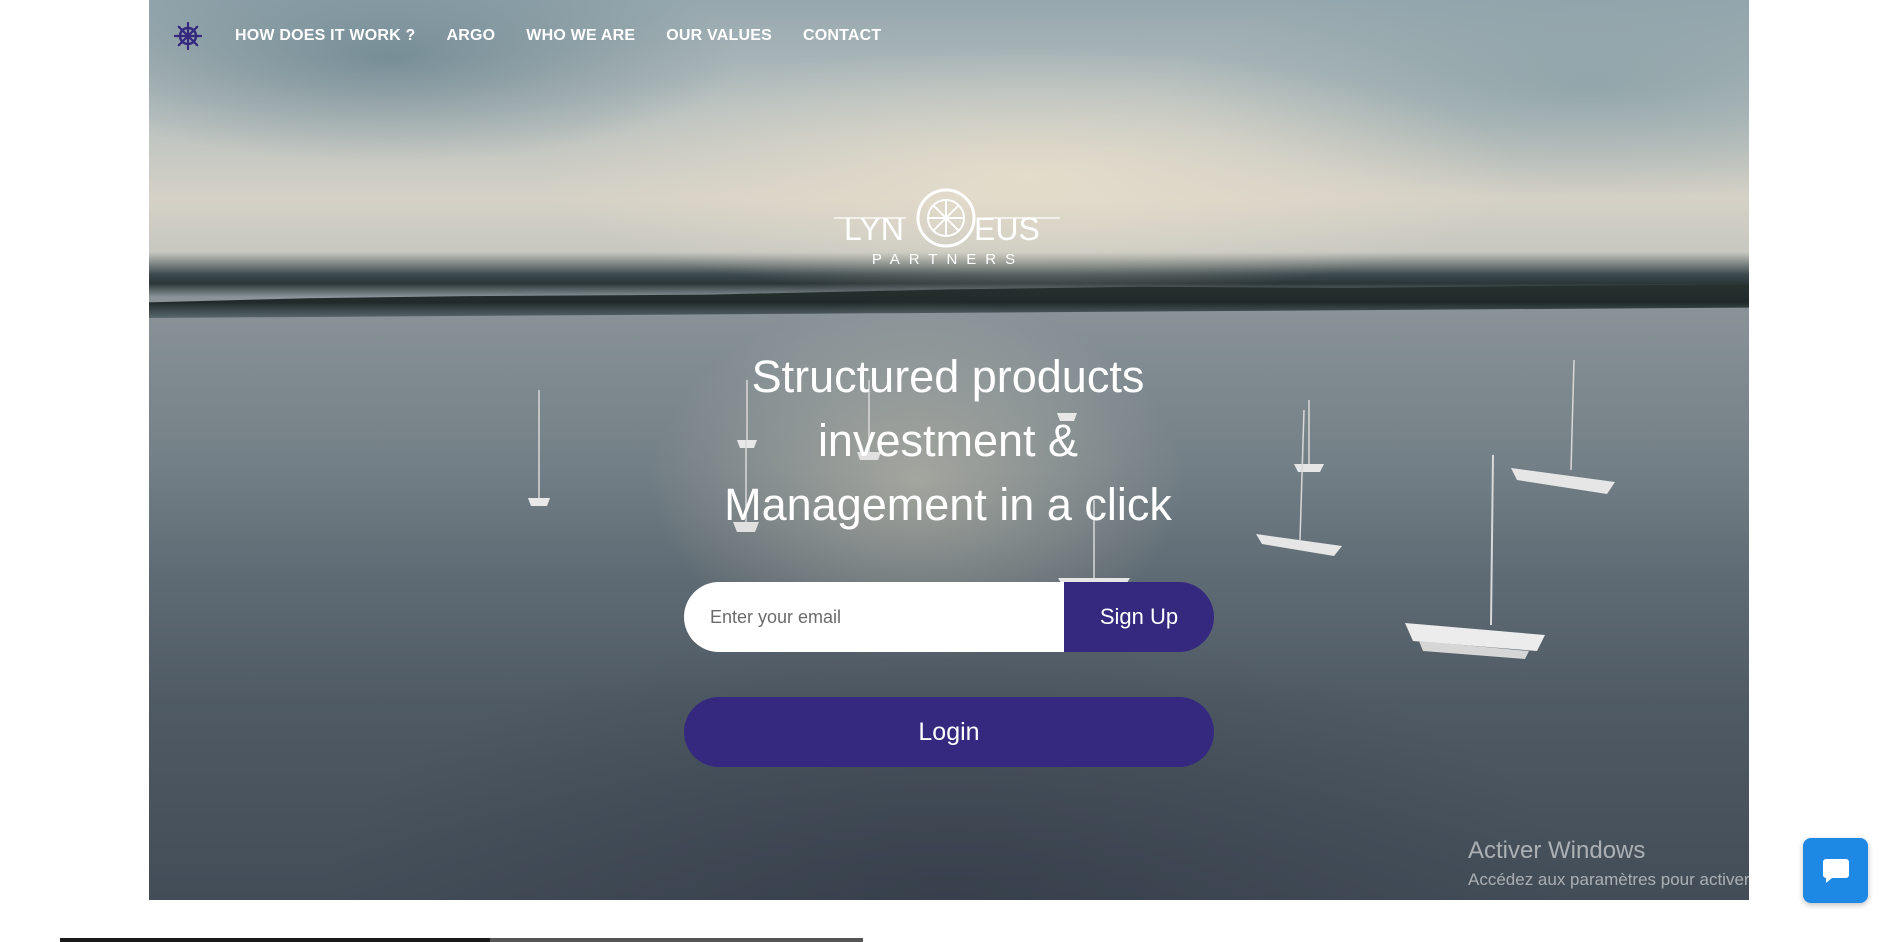  I want to click on headline-line: Management in a click, so click(948, 504).